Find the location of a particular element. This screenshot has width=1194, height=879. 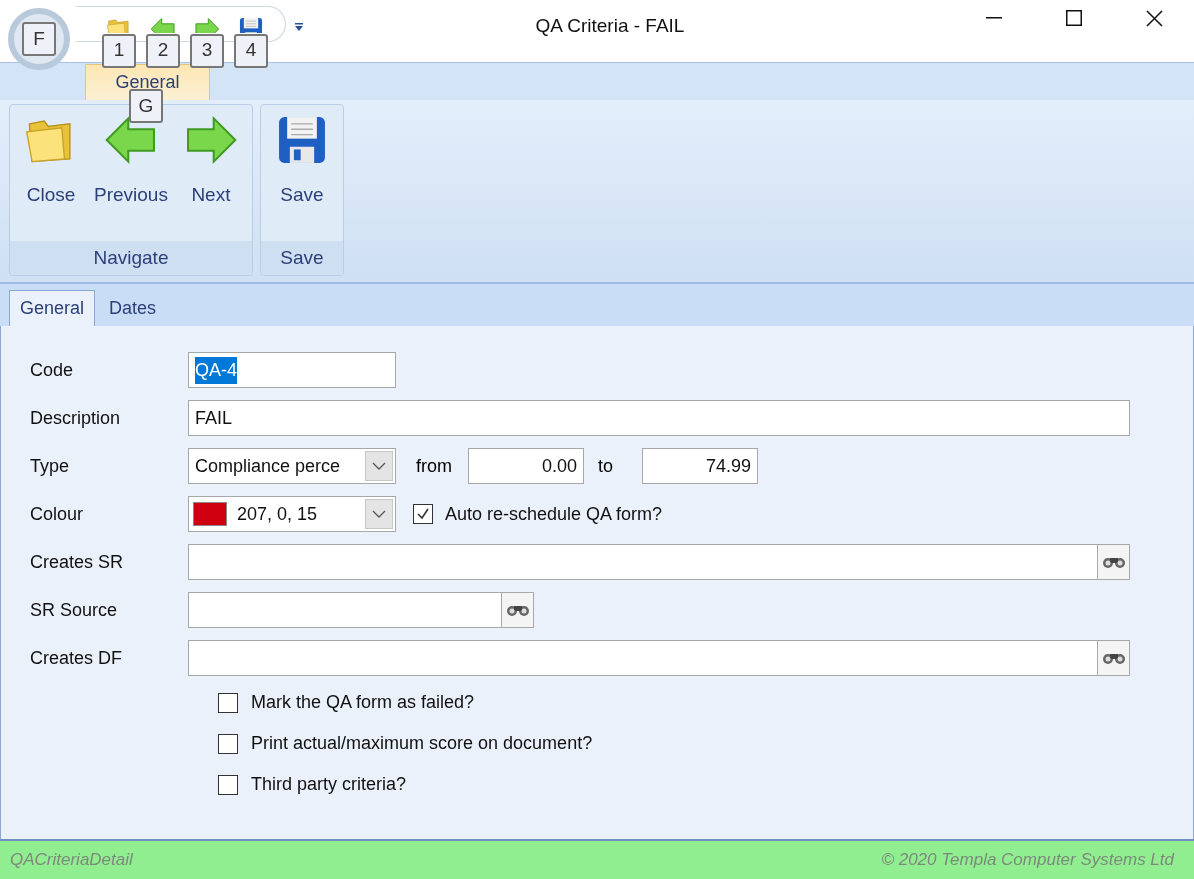

maximize-icon is located at coordinates (1074, 18).